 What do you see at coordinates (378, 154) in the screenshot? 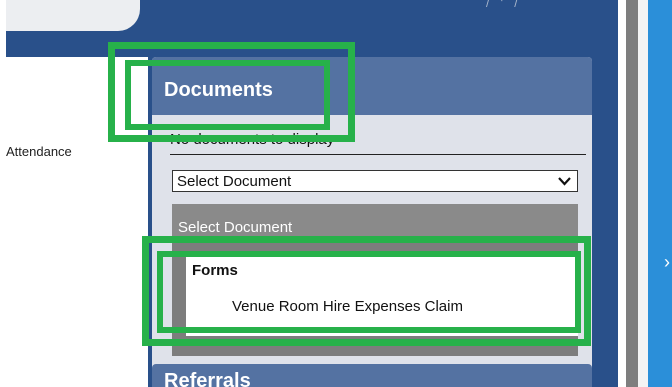
I see `divider` at bounding box center [378, 154].